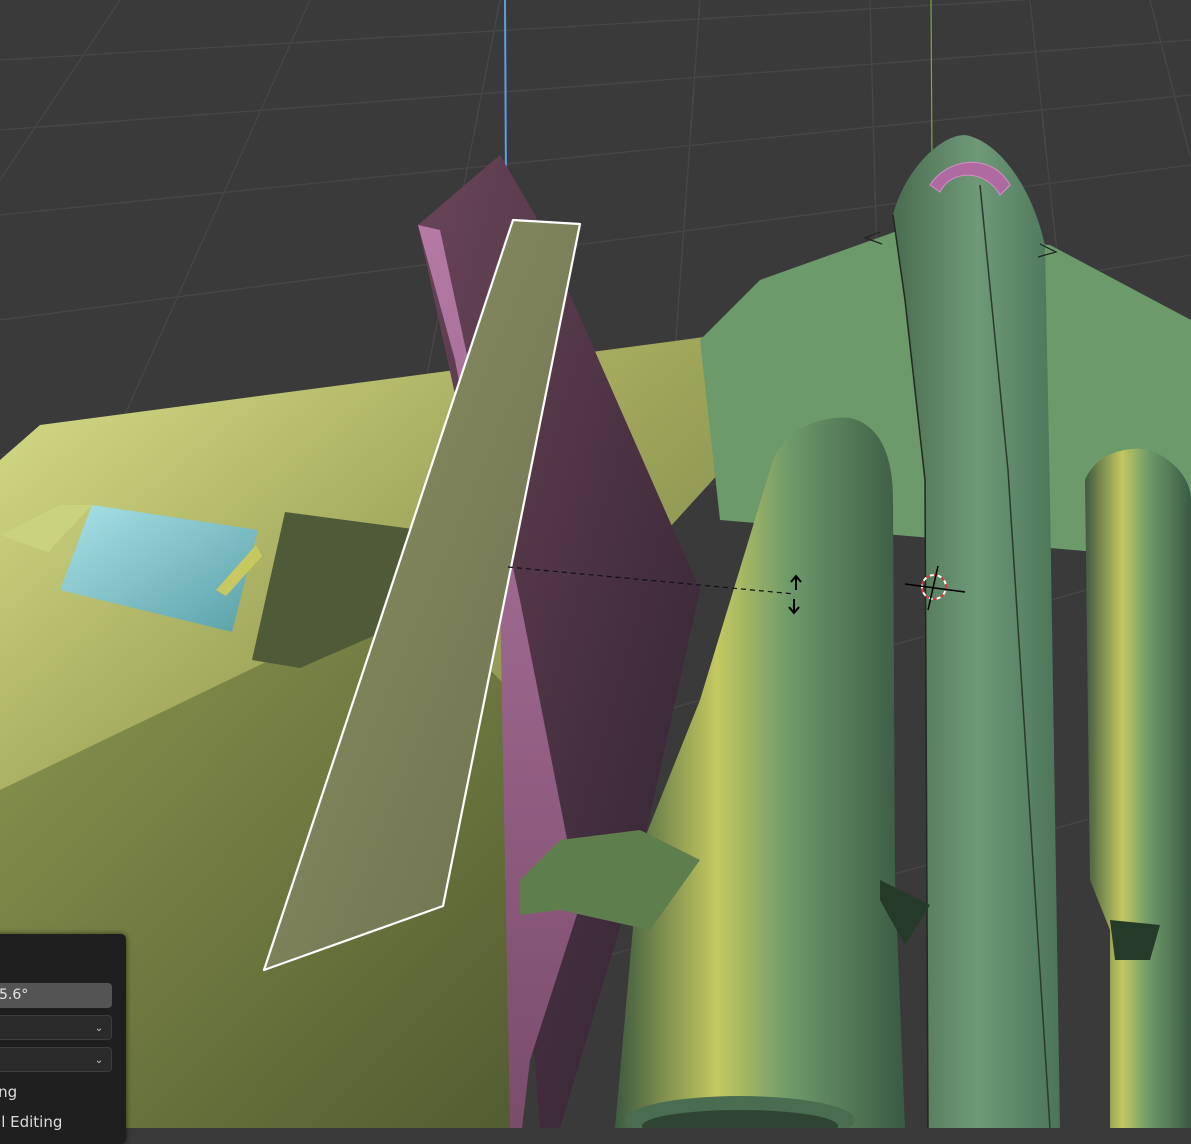 Image resolution: width=1191 pixels, height=1144 pixels. Describe the element at coordinates (31, 1122) in the screenshot. I see `option-2-label: al Editing` at that location.